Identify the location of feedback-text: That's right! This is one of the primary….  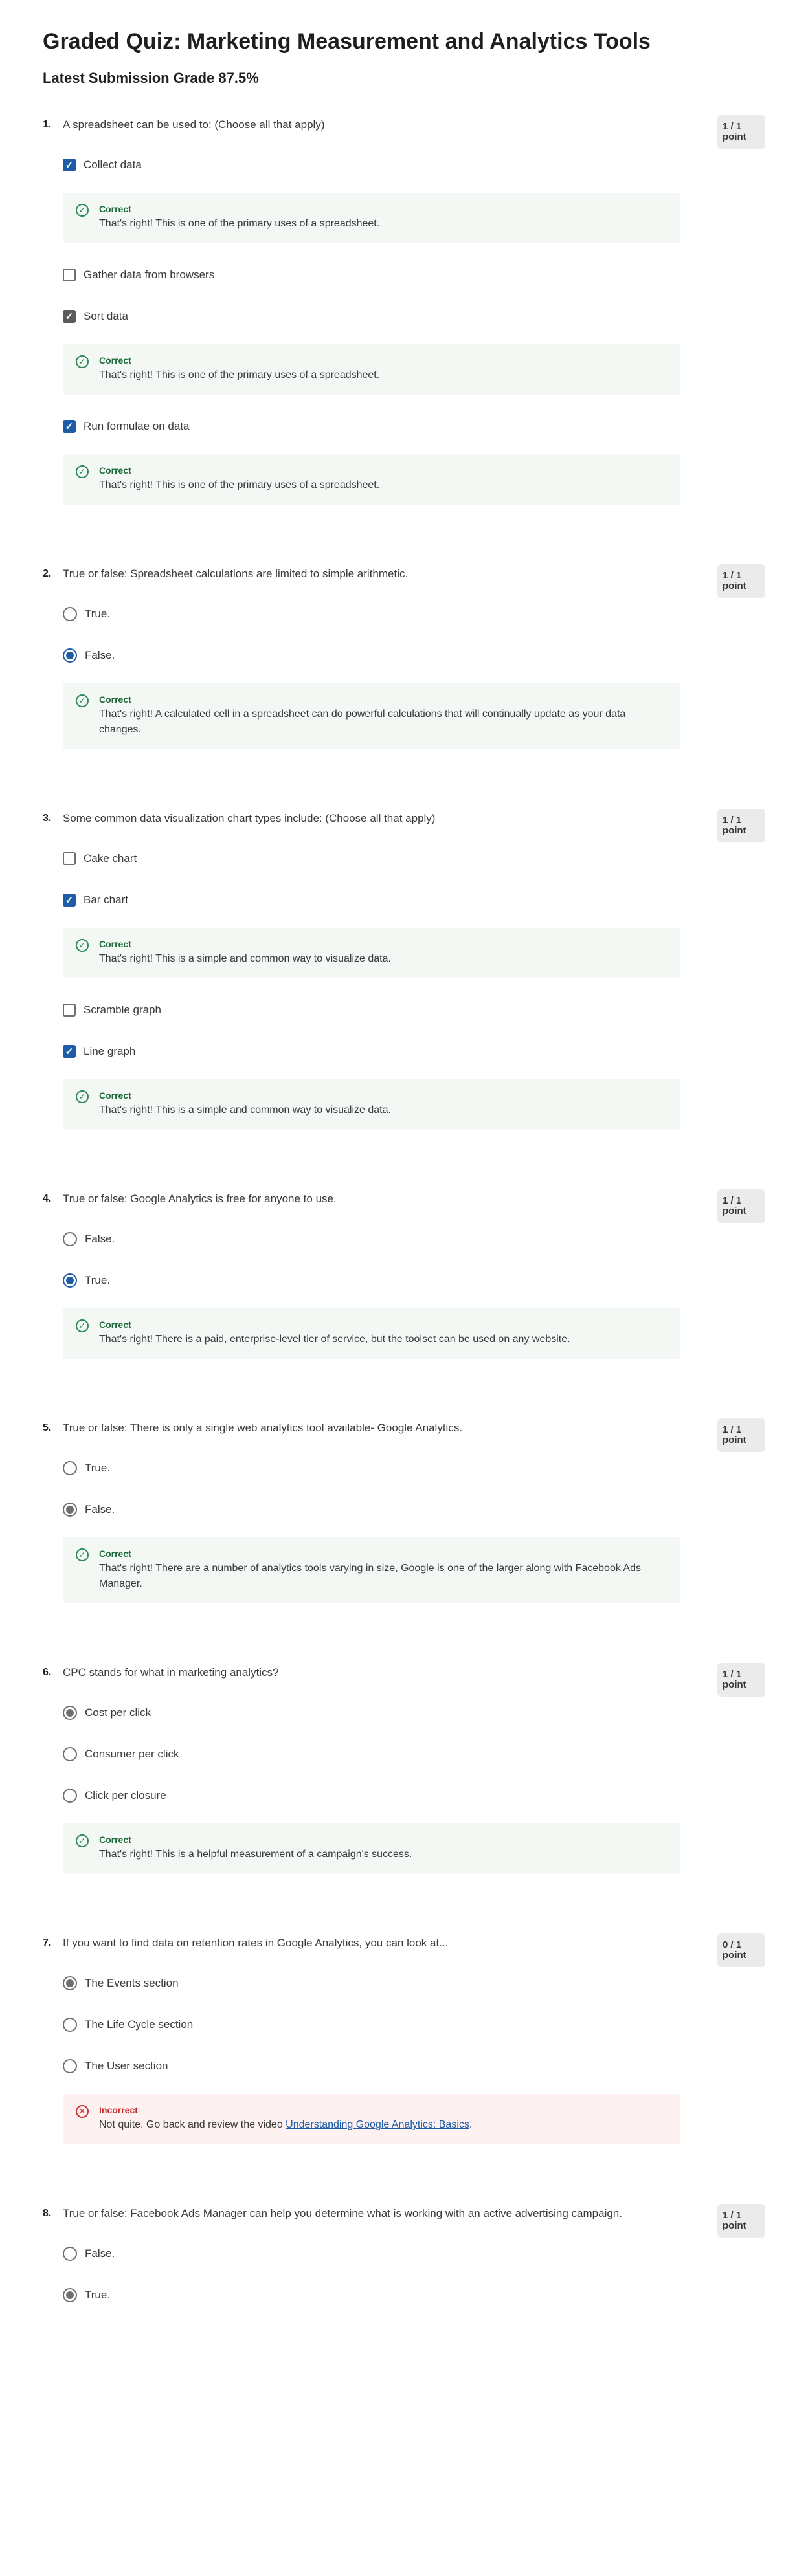
(240, 375).